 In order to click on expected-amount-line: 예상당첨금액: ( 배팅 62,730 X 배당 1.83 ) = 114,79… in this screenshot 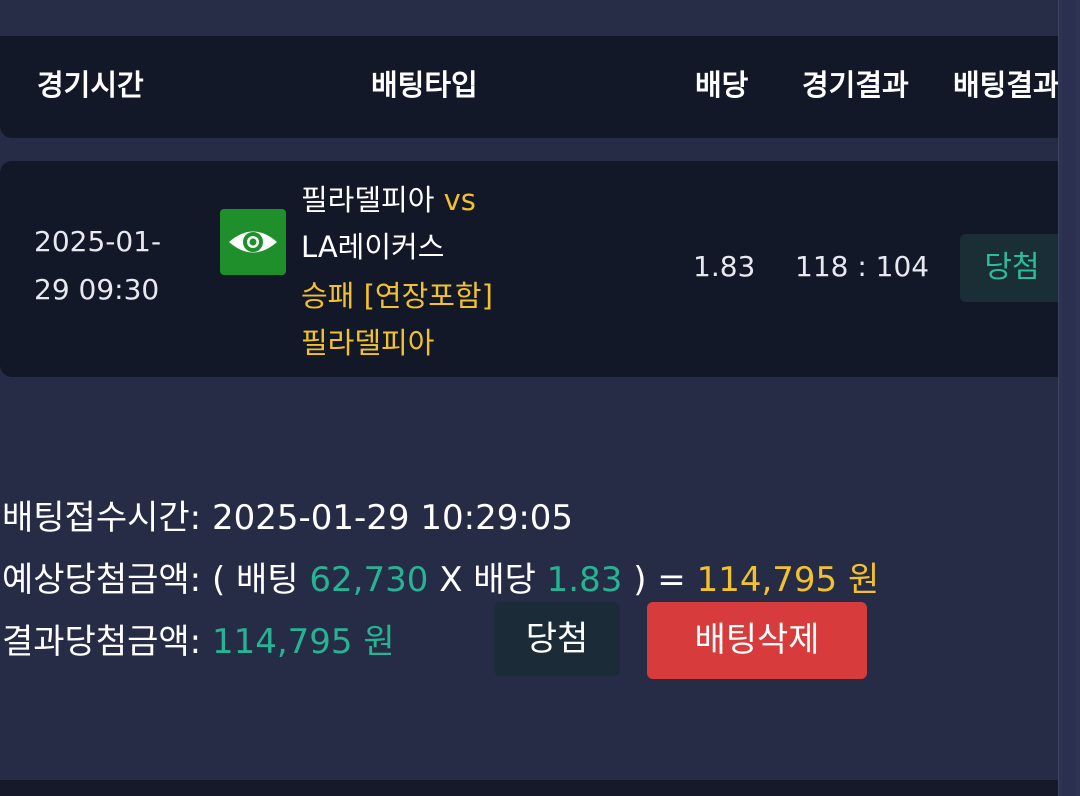, I will do `click(440, 576)`.